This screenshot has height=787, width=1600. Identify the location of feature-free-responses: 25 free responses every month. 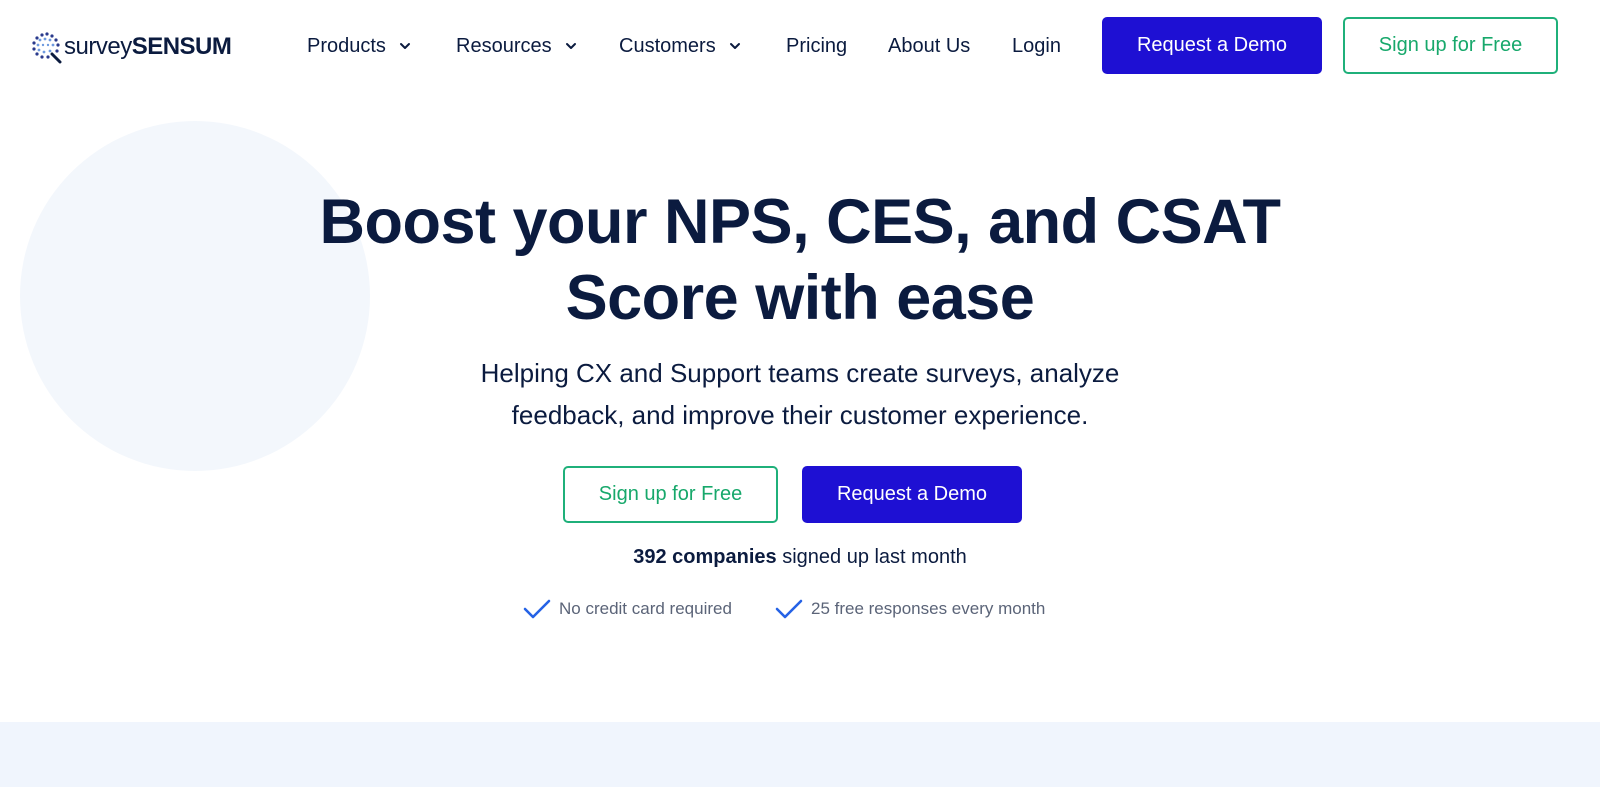
(910, 609).